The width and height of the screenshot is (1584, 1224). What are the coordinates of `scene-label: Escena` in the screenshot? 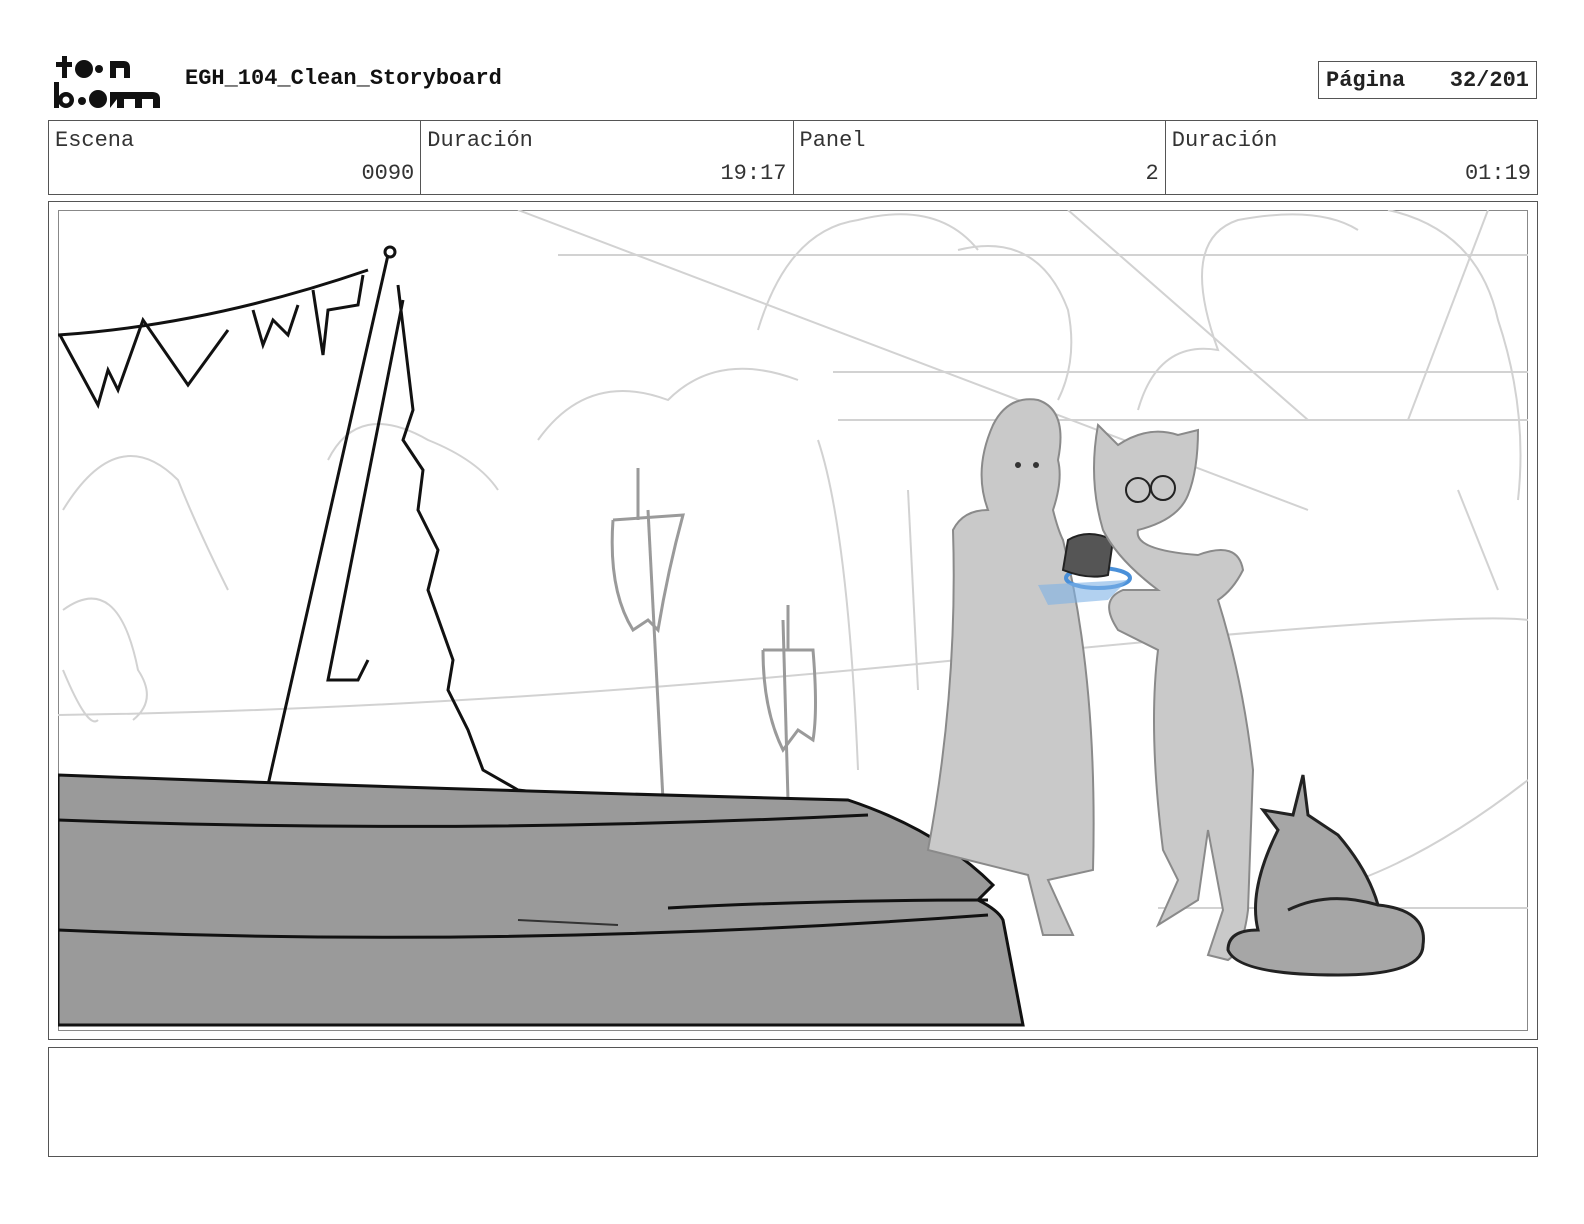 It's located at (95, 140).